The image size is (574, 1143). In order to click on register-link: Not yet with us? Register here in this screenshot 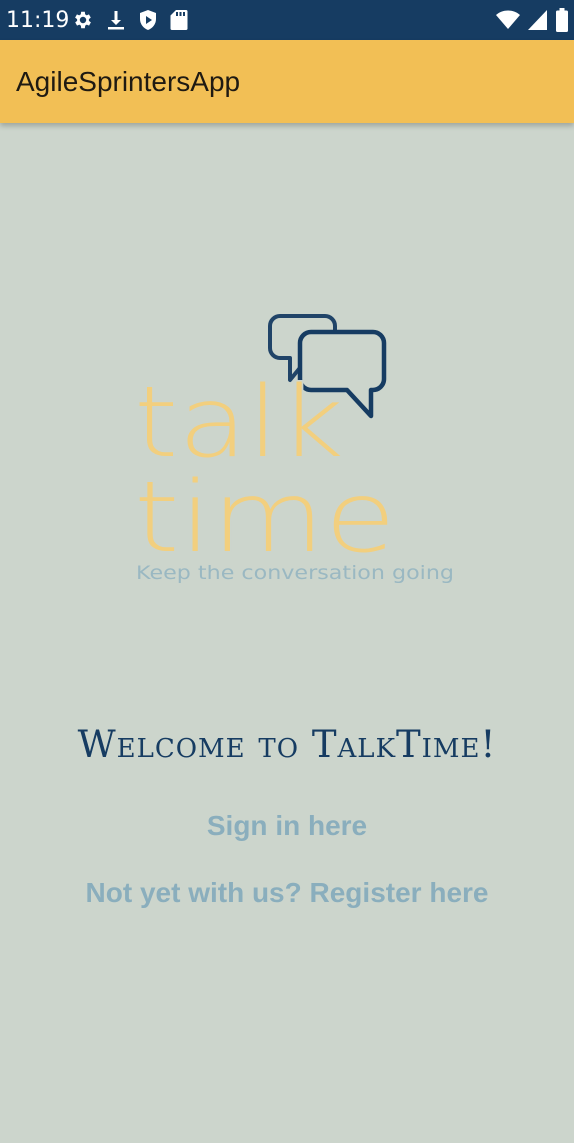, I will do `click(287, 893)`.